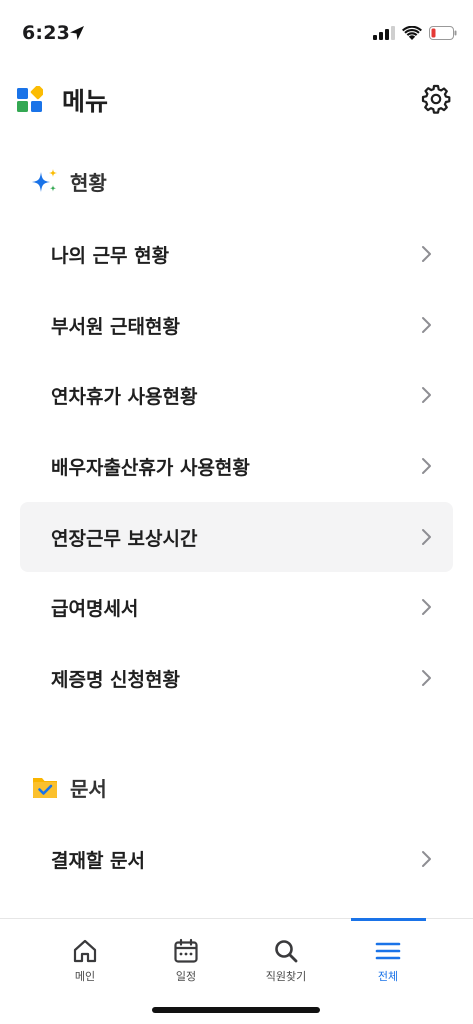  What do you see at coordinates (436, 99) in the screenshot?
I see `gear-icon` at bounding box center [436, 99].